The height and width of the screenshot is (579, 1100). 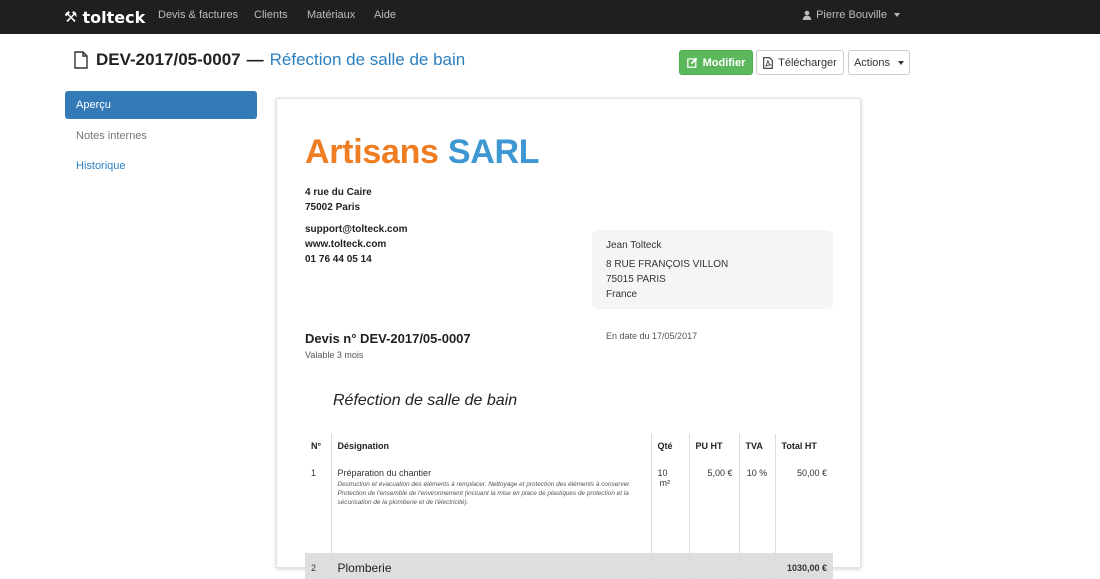 What do you see at coordinates (803, 566) in the screenshot?
I see `row-total: 1030,00 €` at bounding box center [803, 566].